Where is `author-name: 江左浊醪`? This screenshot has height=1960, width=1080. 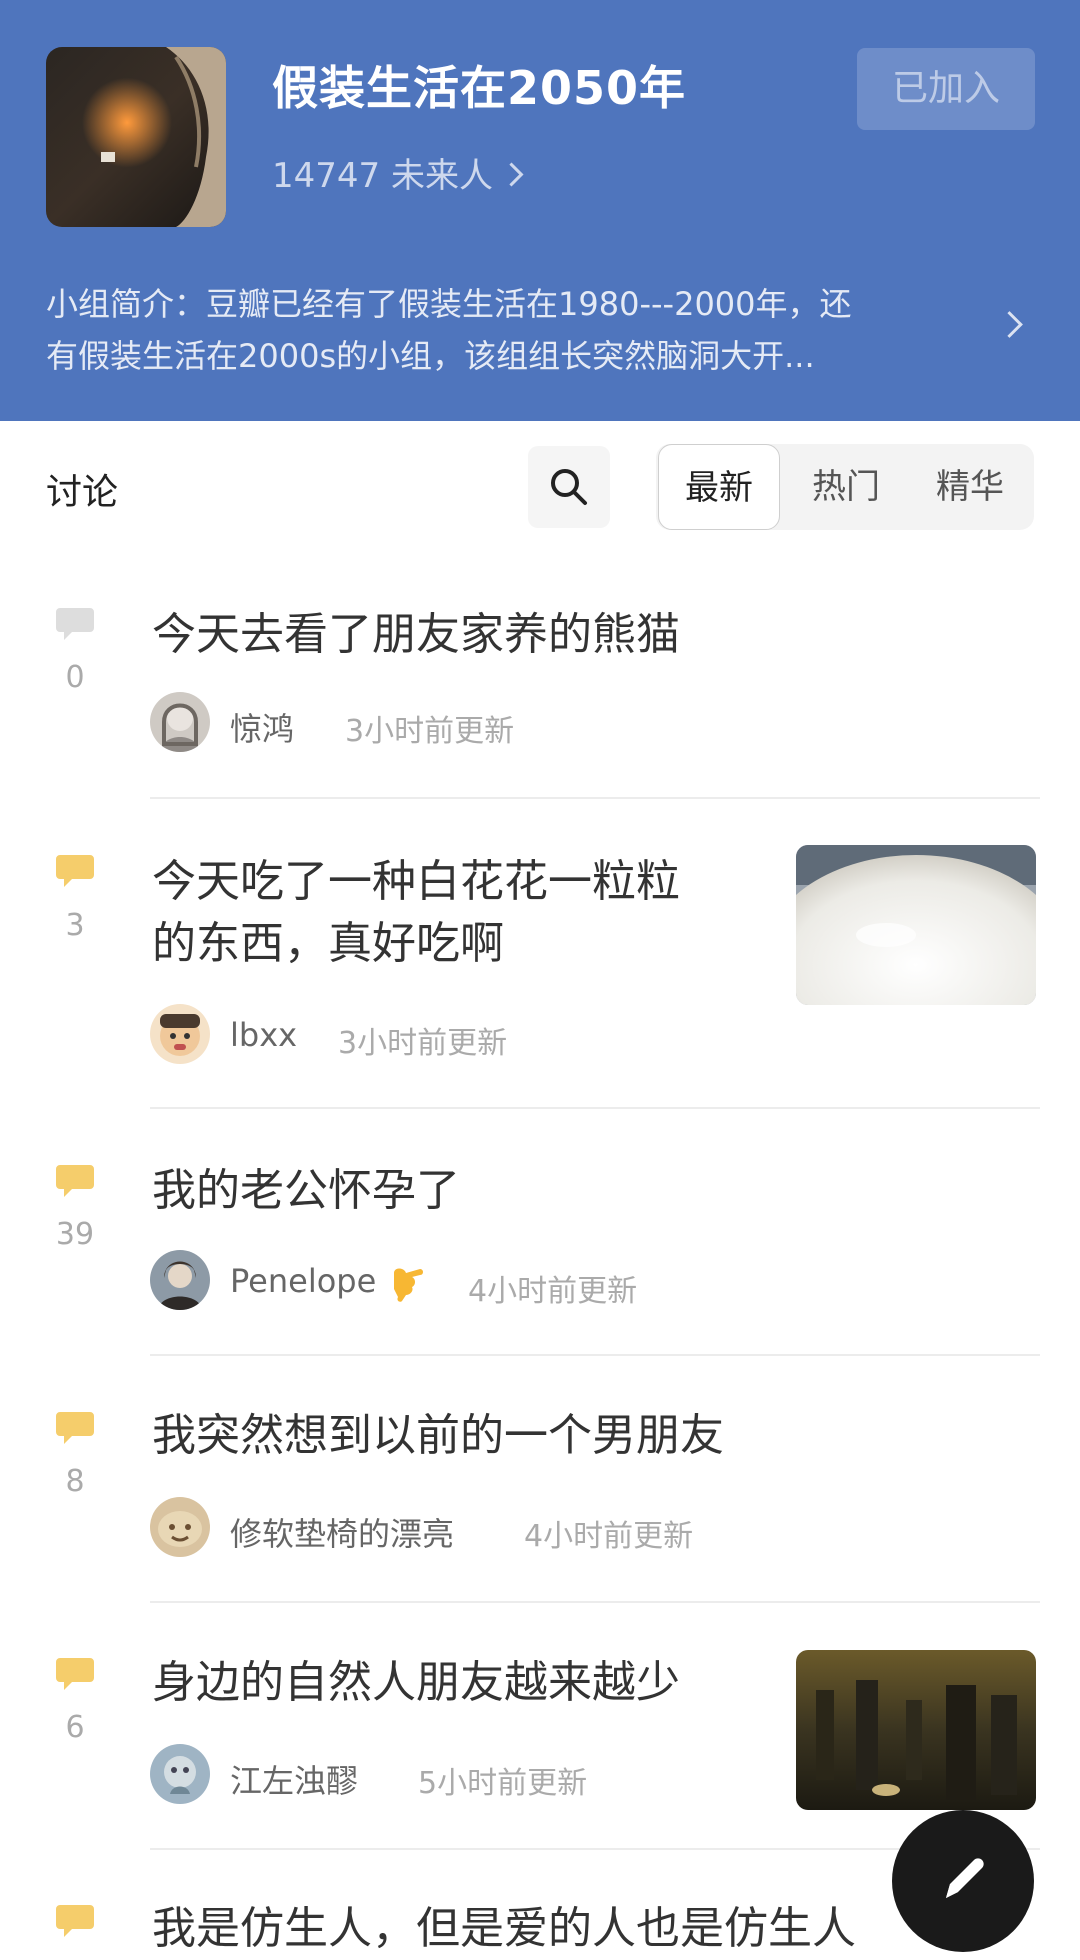 author-name: 江左浊醪 is located at coordinates (294, 1779).